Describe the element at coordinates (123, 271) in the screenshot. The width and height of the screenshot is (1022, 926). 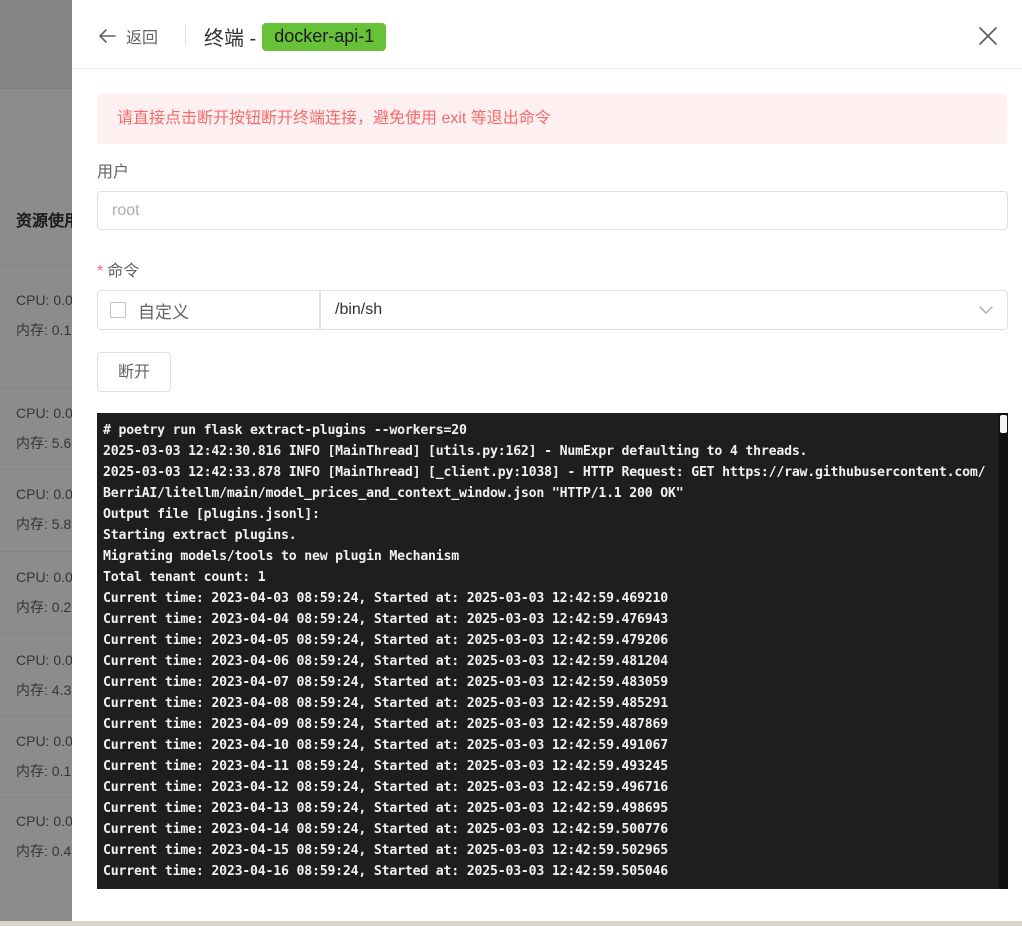
I see `command-label: 命令` at that location.